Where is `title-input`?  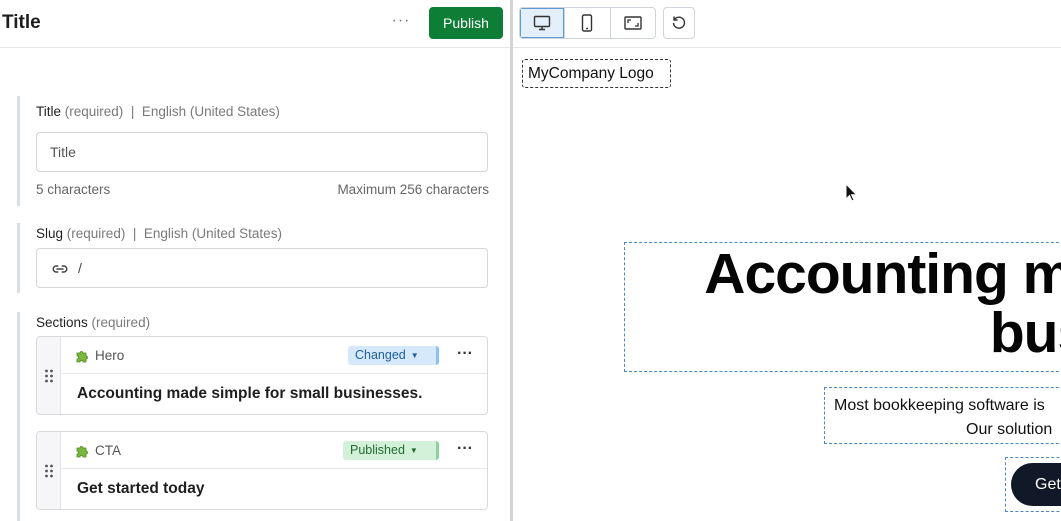
title-input is located at coordinates (262, 152).